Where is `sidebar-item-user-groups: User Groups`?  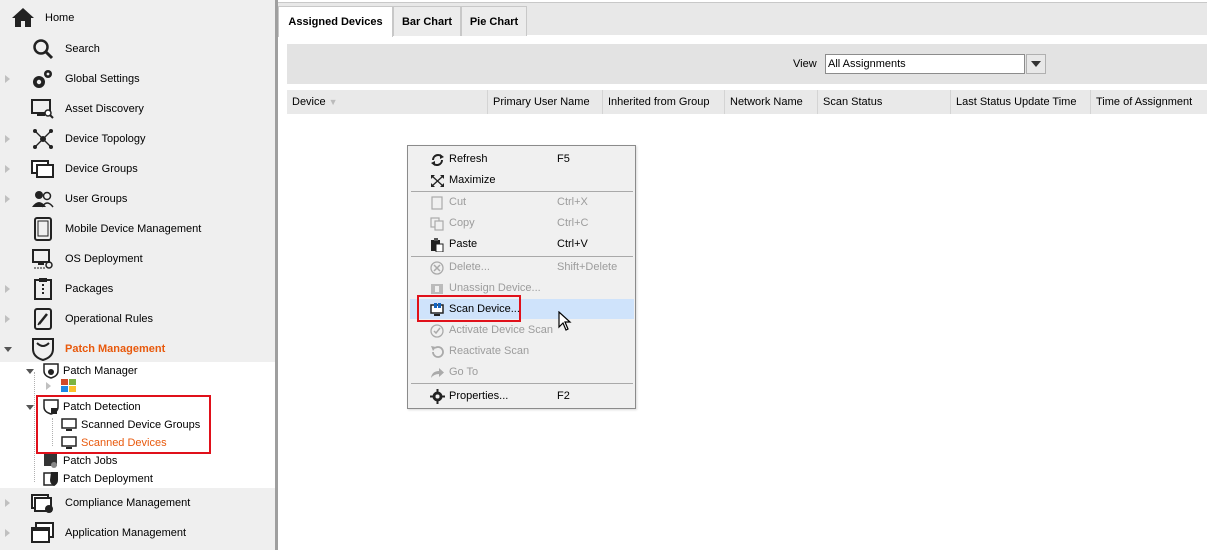
sidebar-item-user-groups: User Groups is located at coordinates (137, 199).